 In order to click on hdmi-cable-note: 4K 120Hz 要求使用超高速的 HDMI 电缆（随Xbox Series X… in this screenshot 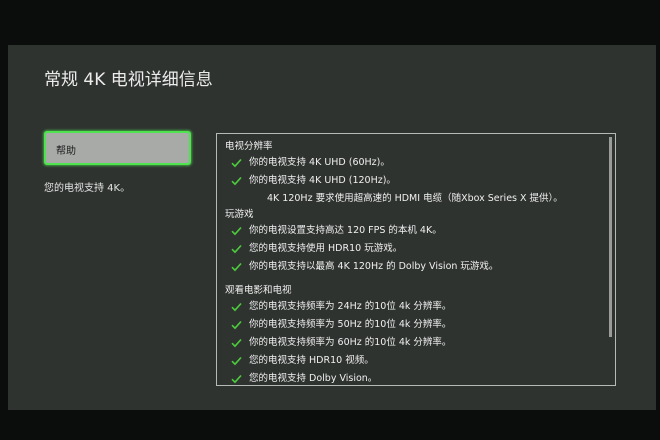, I will do `click(415, 198)`.